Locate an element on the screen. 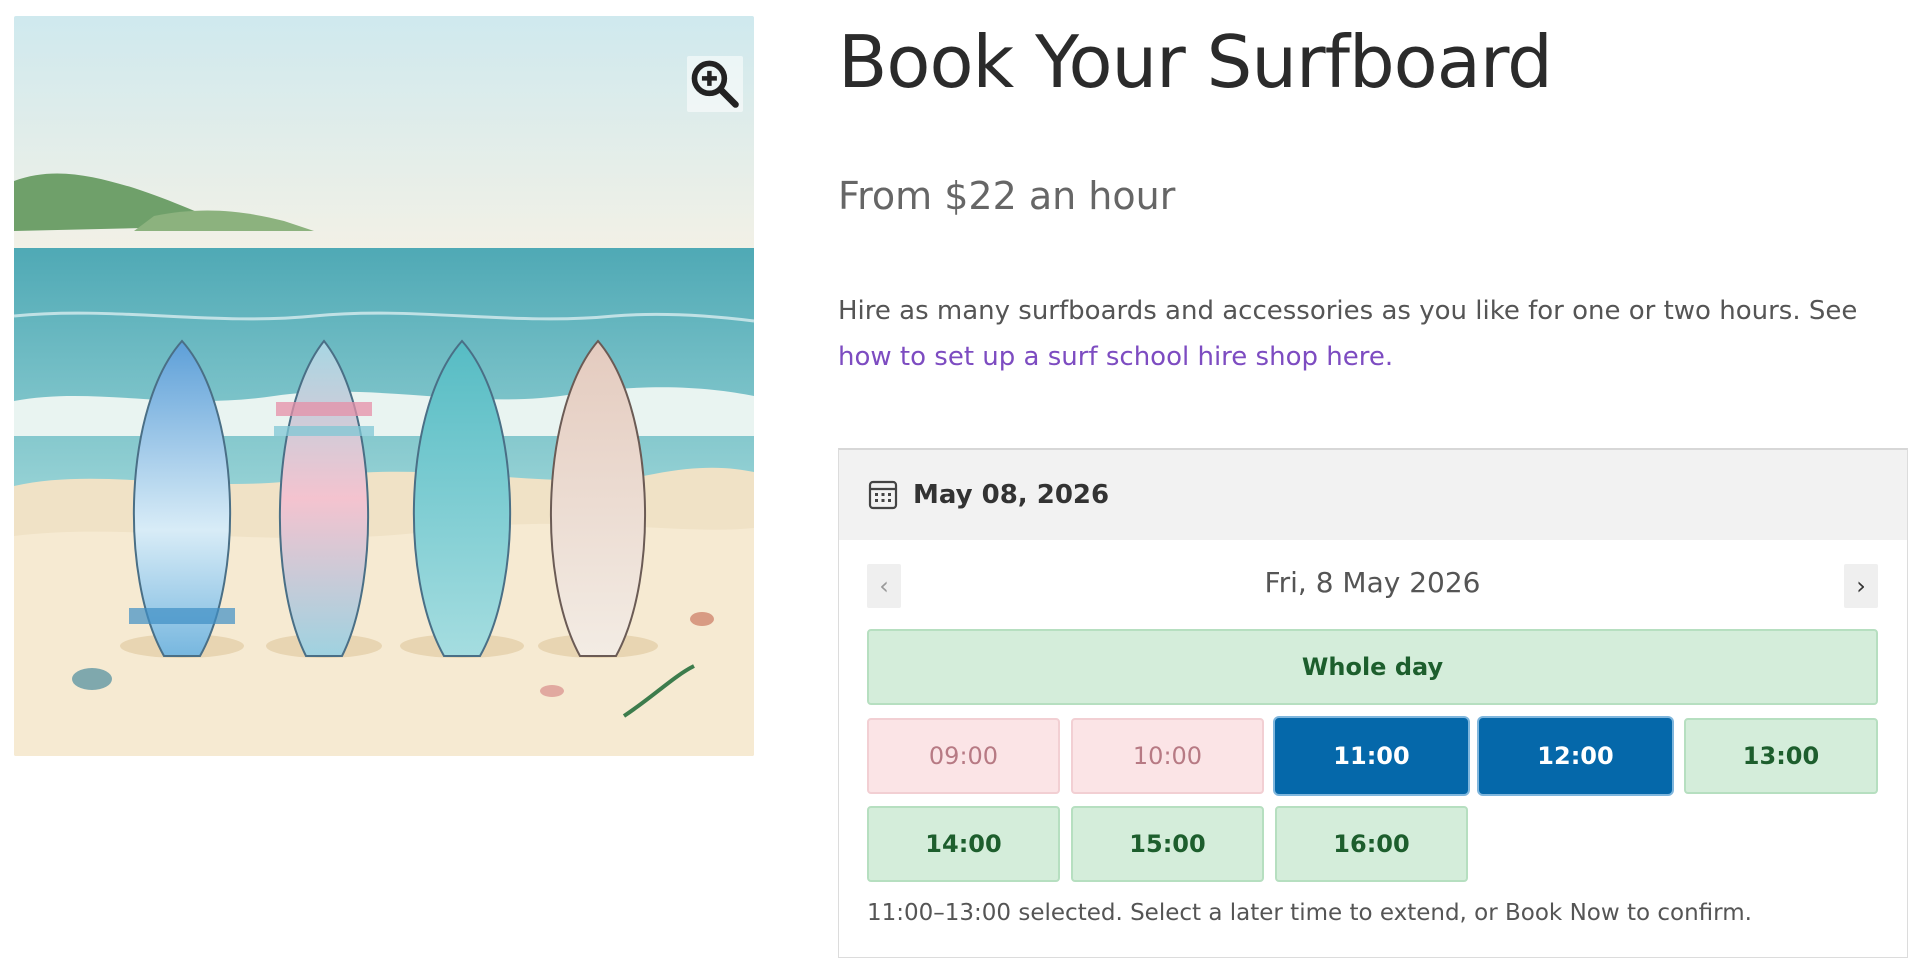 The width and height of the screenshot is (1920, 980). product-price: From $22 an hour is located at coordinates (1007, 196).